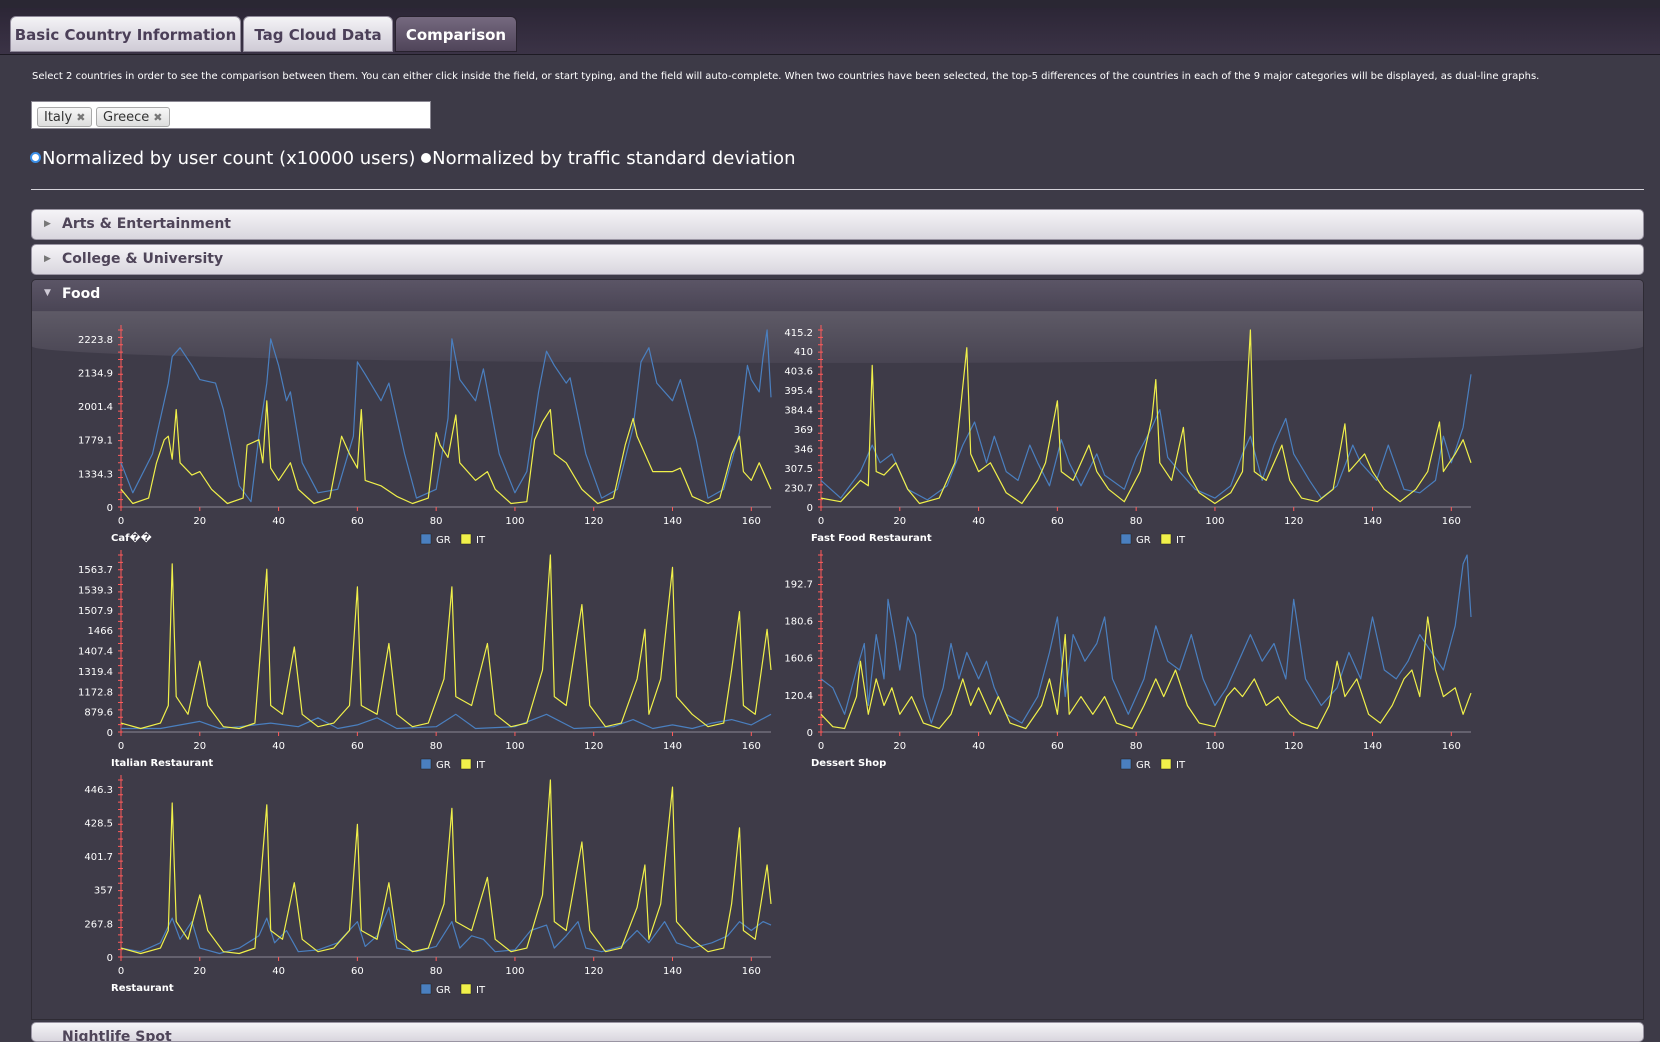 This screenshot has width=1660, height=1042. I want to click on y-tick-label: 428.5, so click(98, 823).